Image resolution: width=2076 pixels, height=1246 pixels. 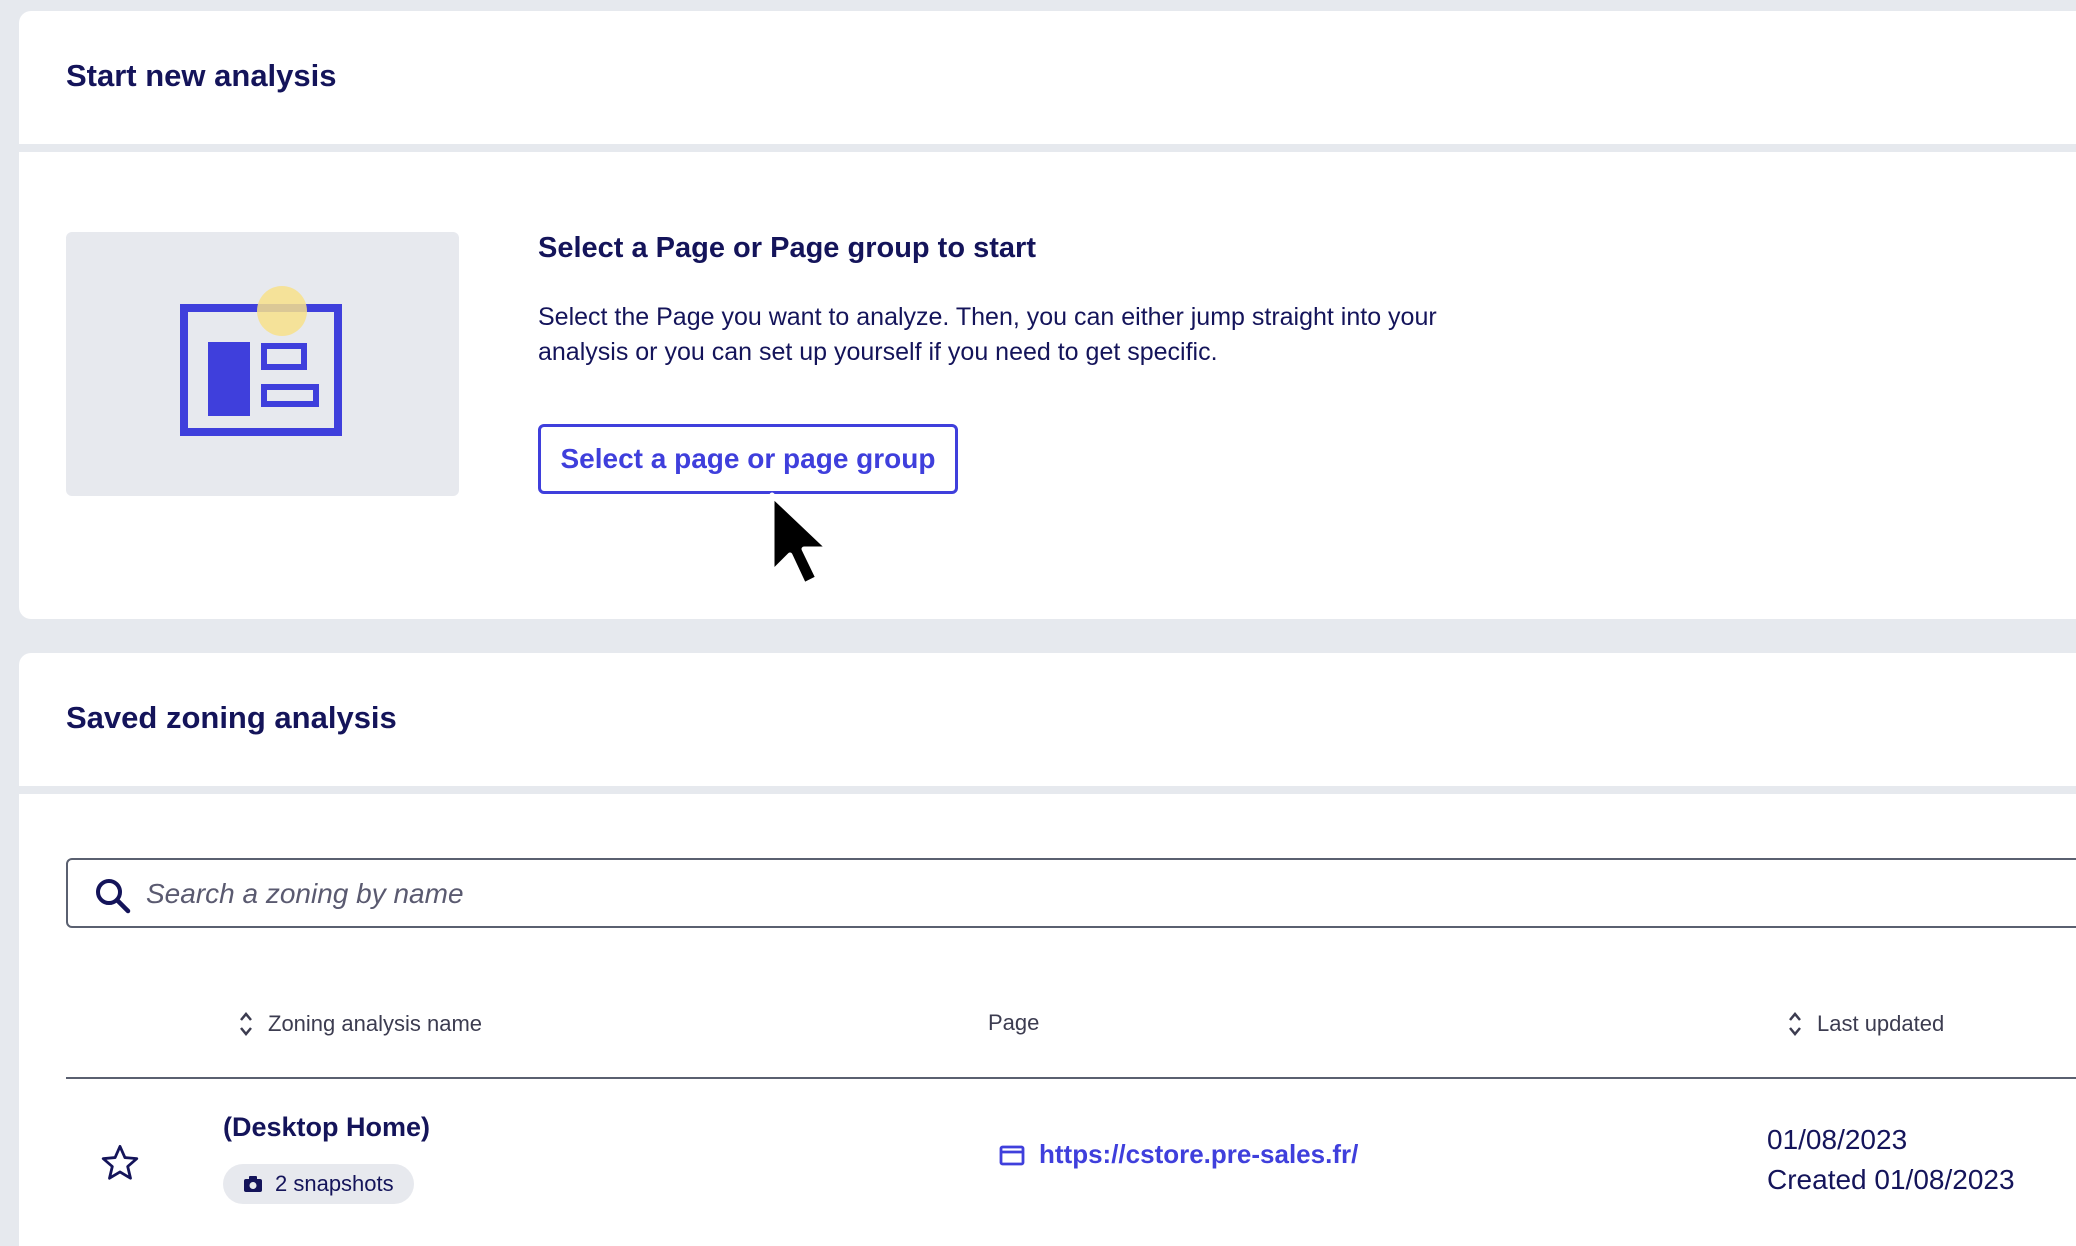 I want to click on start-analysis-title: Start new analysis, so click(x=201, y=75).